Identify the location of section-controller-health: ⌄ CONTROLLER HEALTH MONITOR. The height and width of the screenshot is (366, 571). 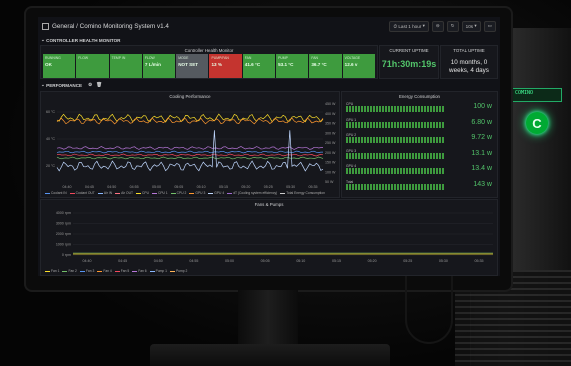
(269, 40).